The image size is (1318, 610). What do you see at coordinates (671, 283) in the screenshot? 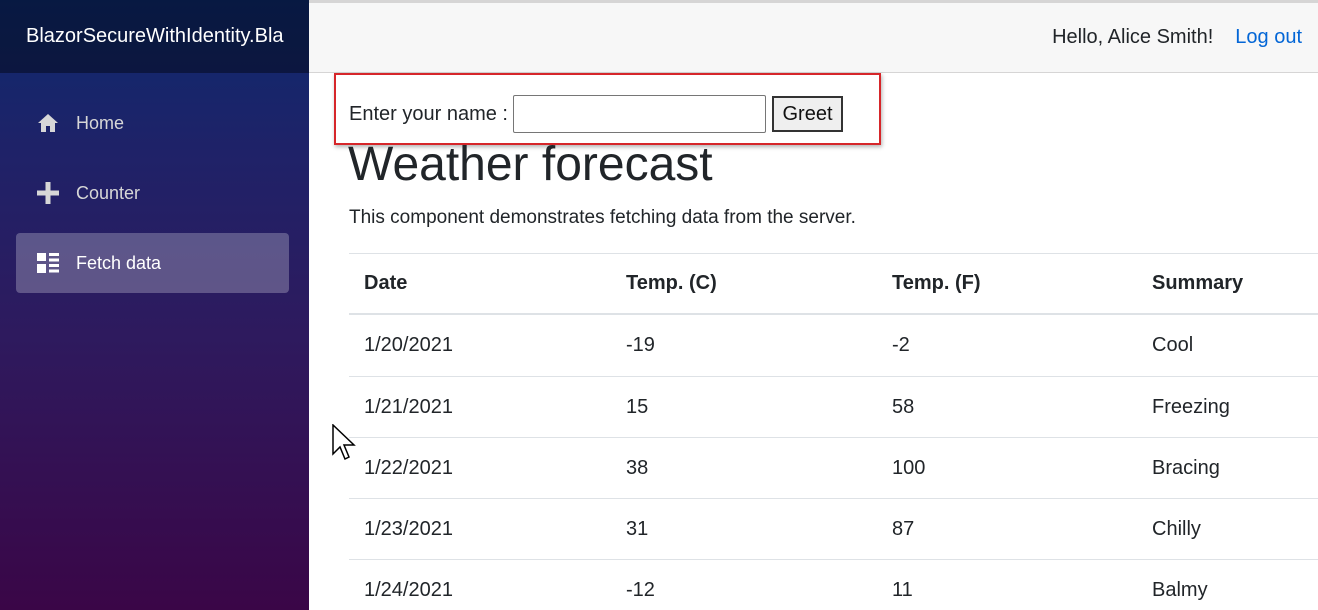
I see `header-temp-c: Temp. (C)` at bounding box center [671, 283].